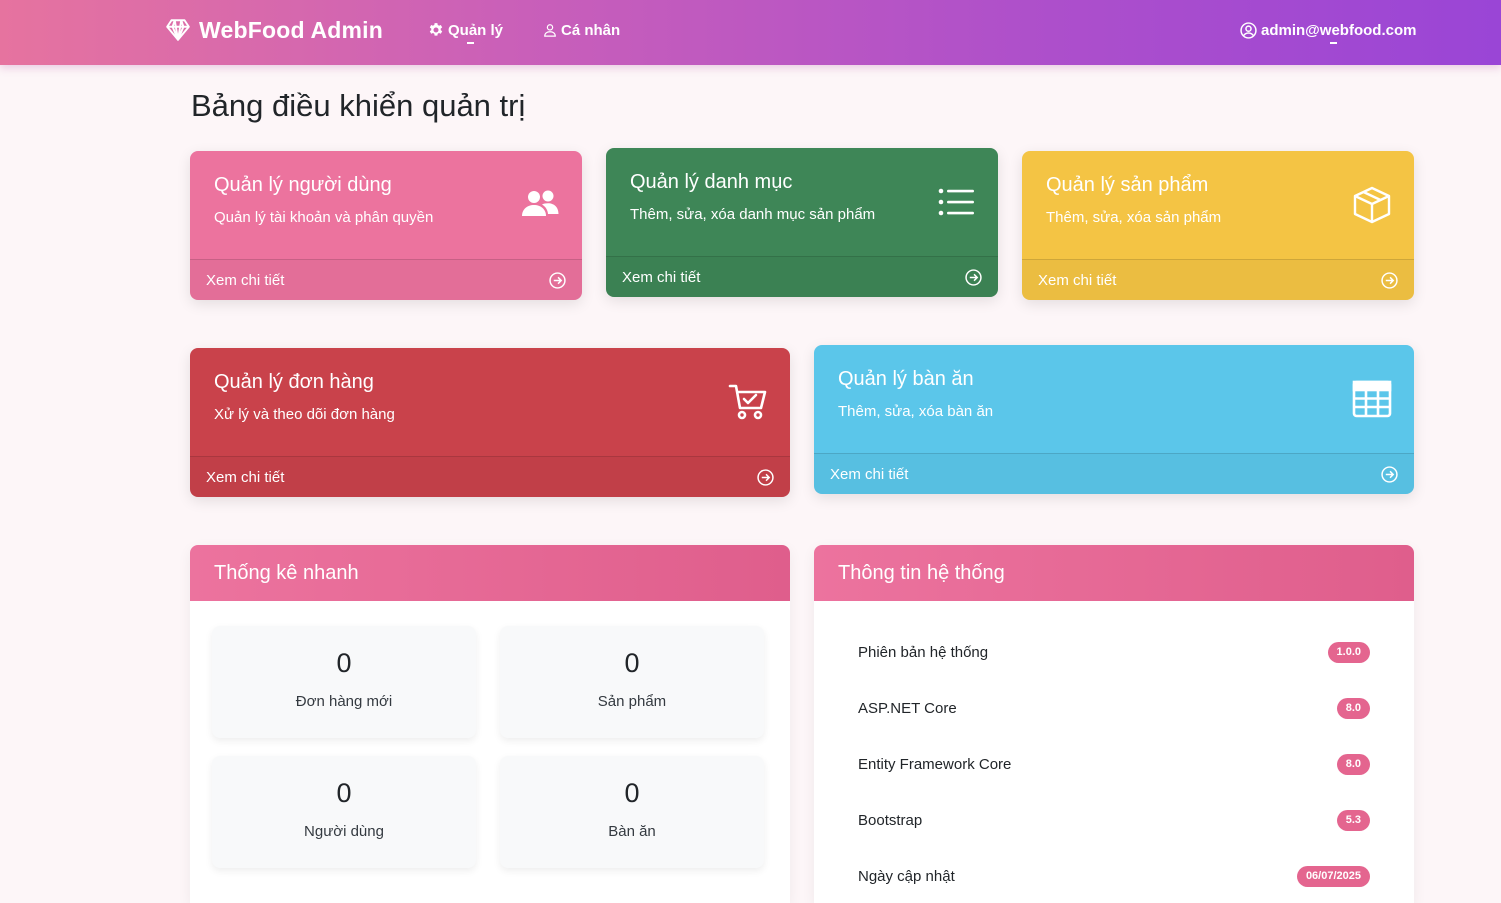  Describe the element at coordinates (1372, 205) in the screenshot. I see `box-icon` at that location.